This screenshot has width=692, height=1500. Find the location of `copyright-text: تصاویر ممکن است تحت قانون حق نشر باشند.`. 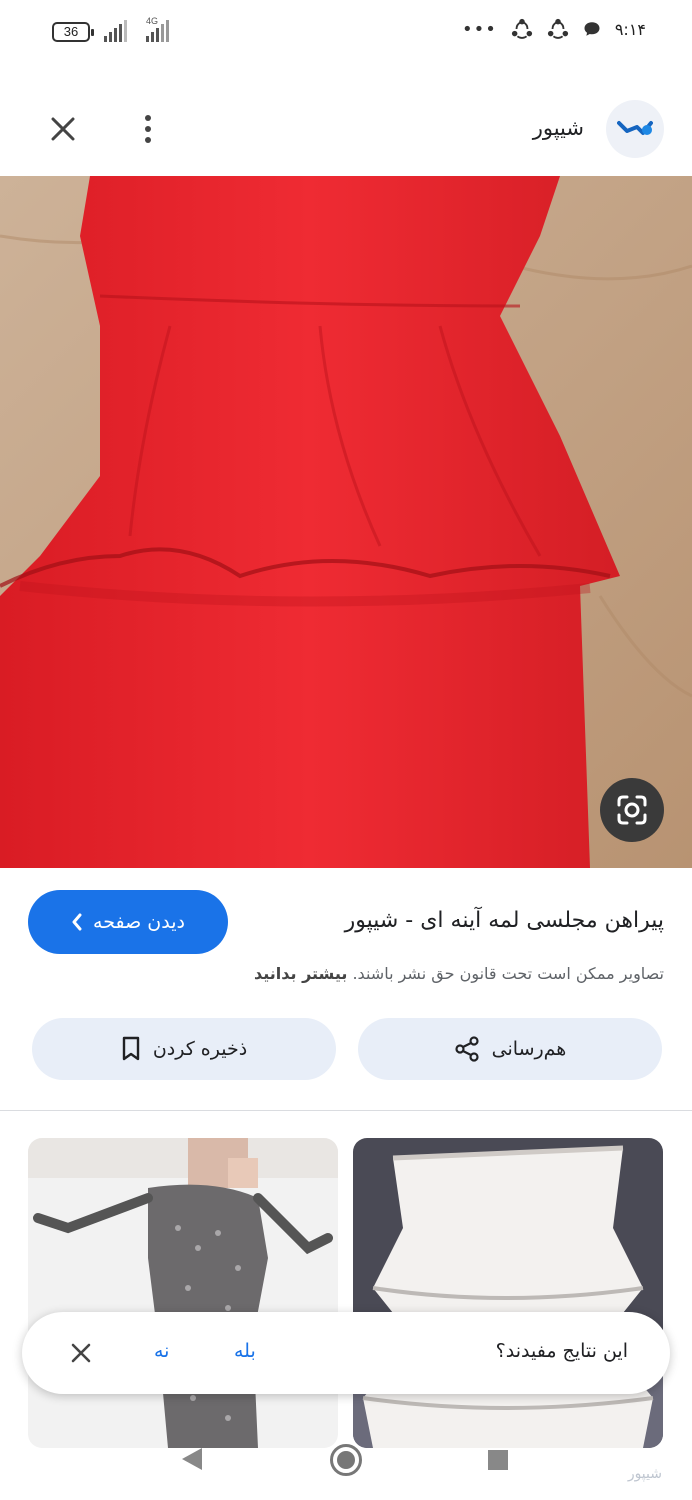

copyright-text: تصاویر ممکن است تحت قانون حق نشر باشند. is located at coordinates (508, 973).